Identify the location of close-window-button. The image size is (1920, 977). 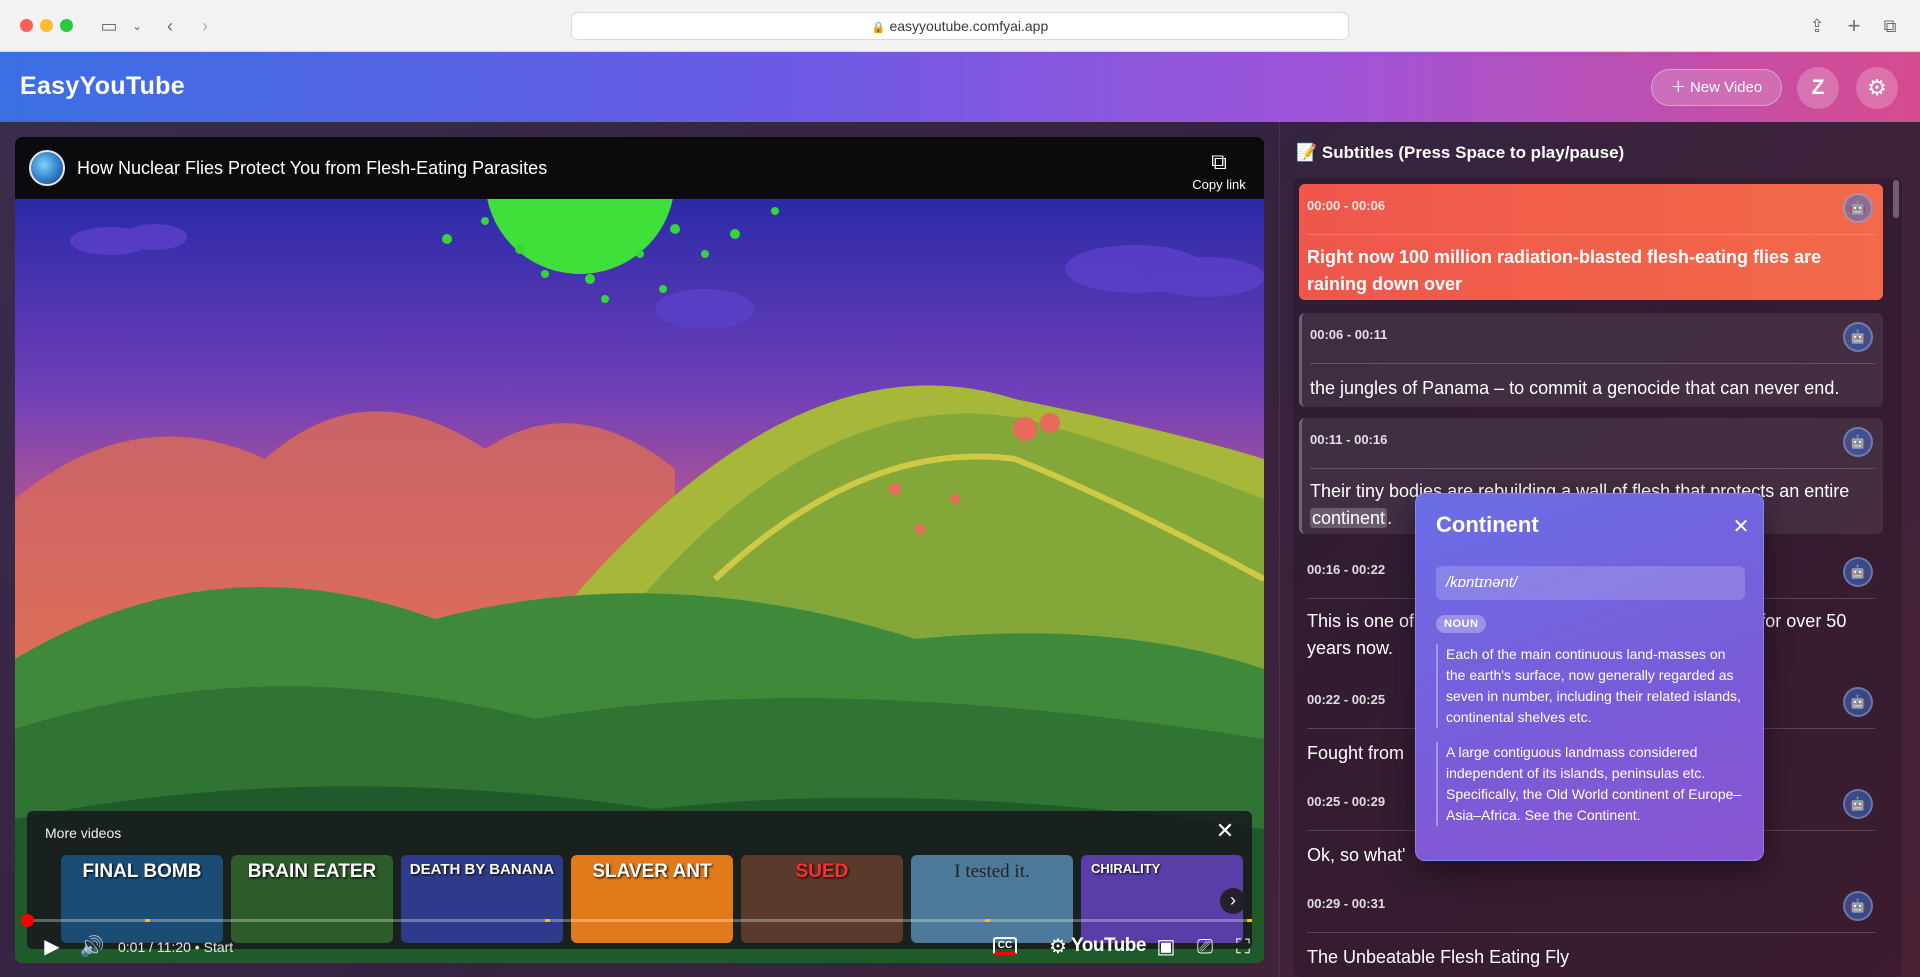
(26, 25).